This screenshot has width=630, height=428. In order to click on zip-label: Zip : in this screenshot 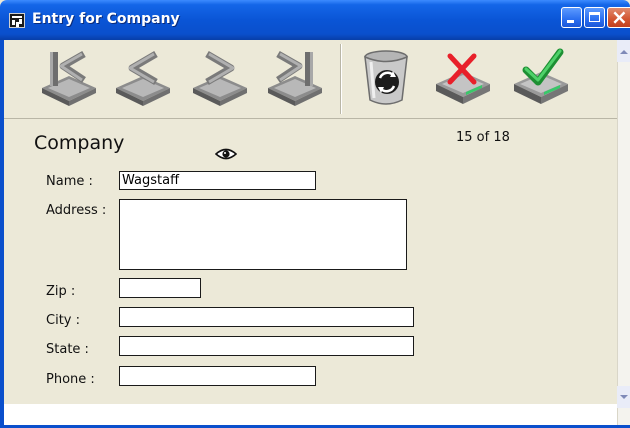, I will do `click(61, 291)`.